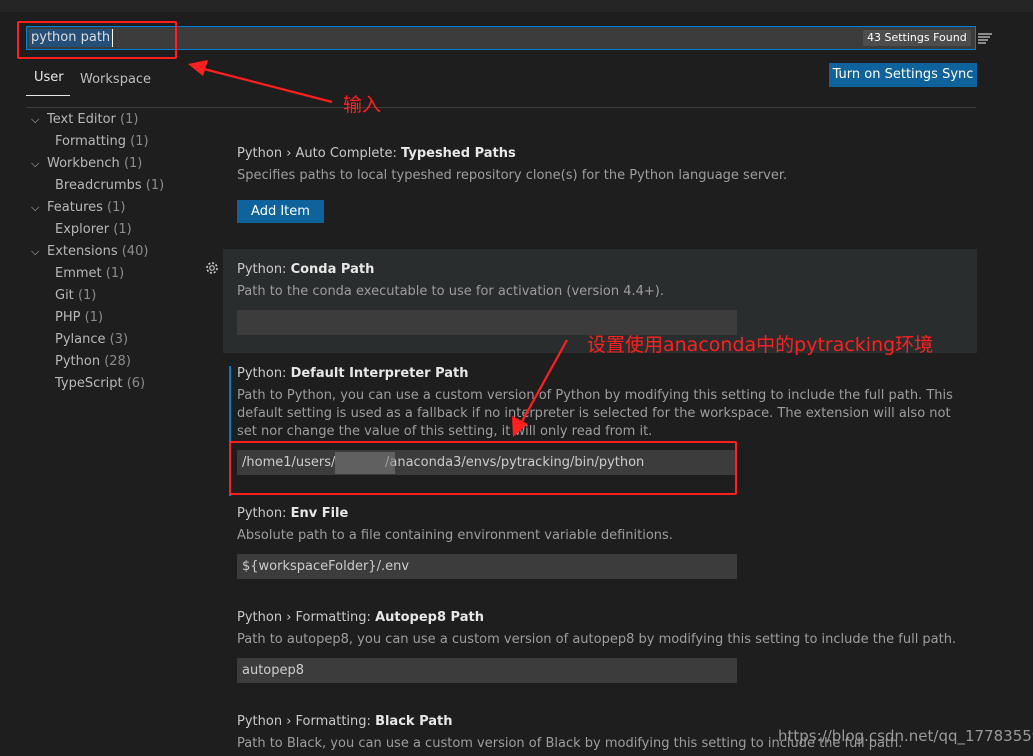  What do you see at coordinates (48, 95) in the screenshot?
I see `tab-user-active-indicator` at bounding box center [48, 95].